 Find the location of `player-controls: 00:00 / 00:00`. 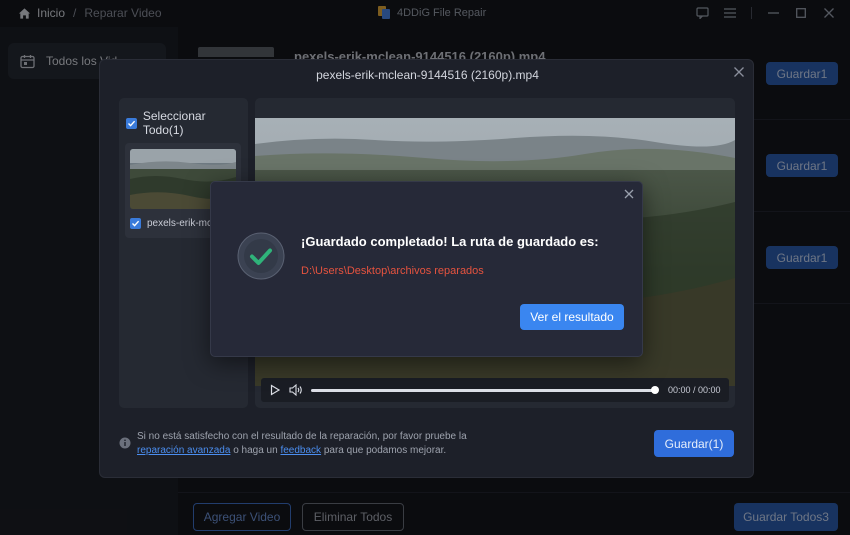

player-controls: 00:00 / 00:00 is located at coordinates (495, 390).